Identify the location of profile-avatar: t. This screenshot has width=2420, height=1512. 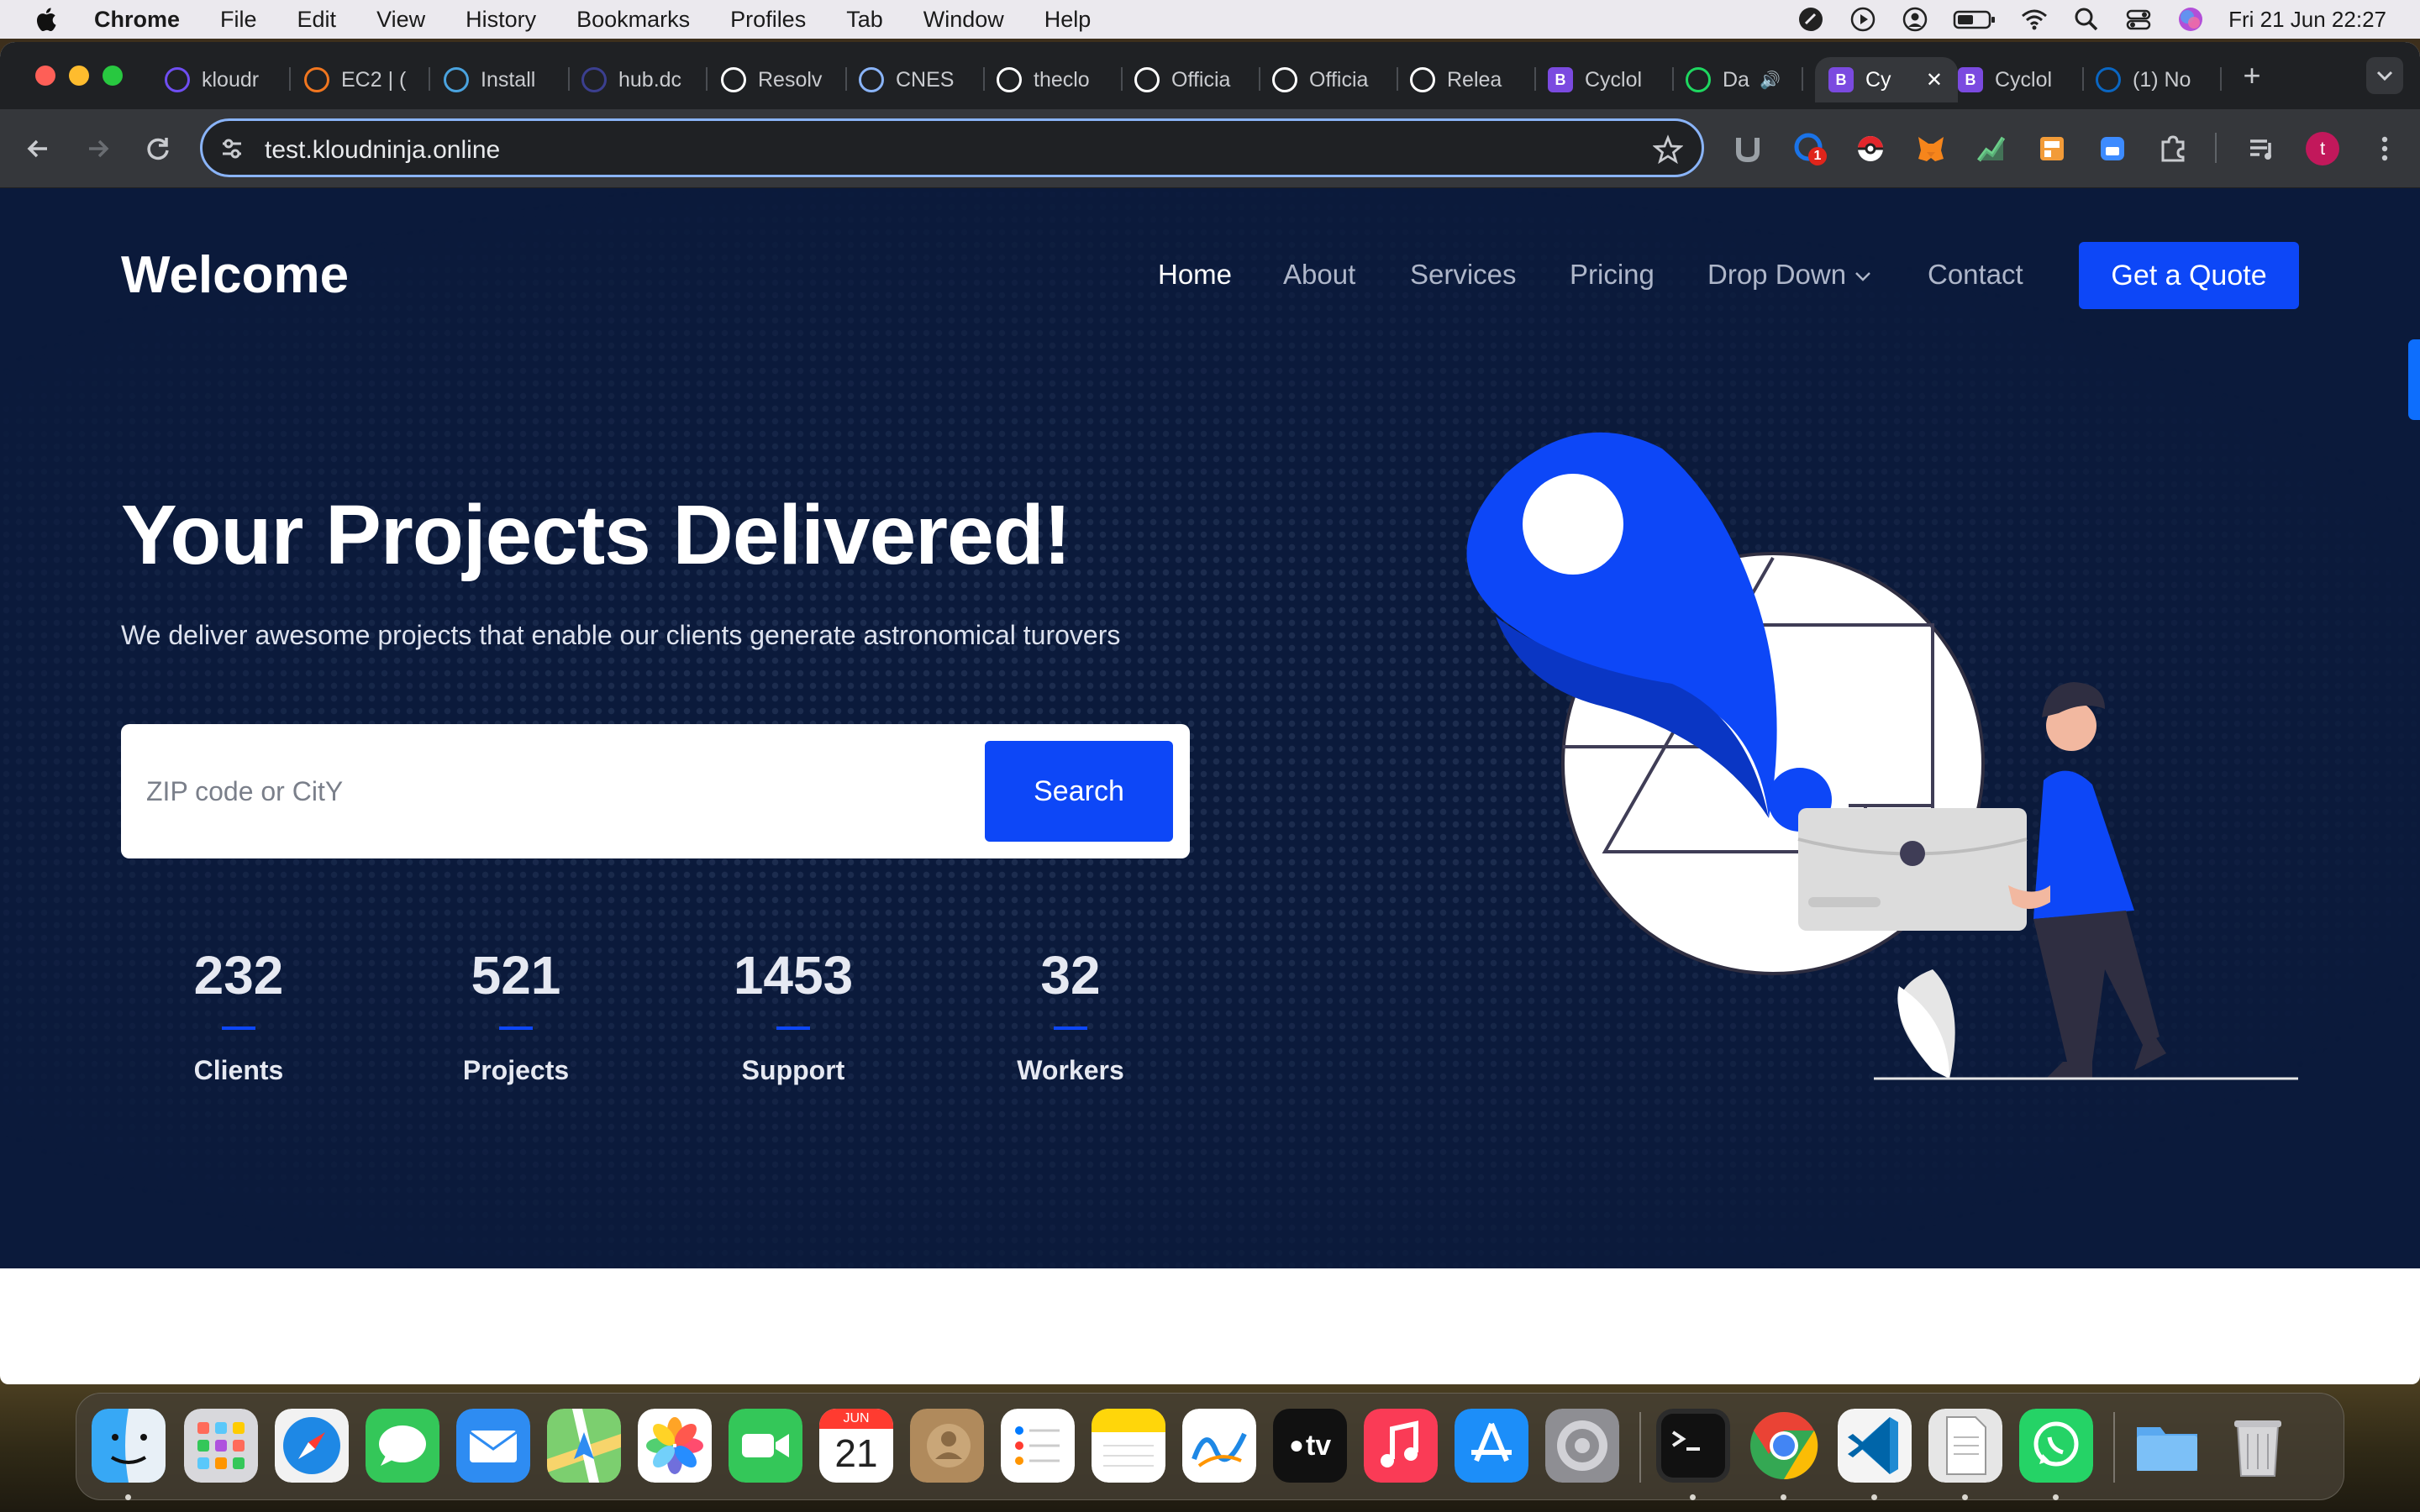
(2323, 148).